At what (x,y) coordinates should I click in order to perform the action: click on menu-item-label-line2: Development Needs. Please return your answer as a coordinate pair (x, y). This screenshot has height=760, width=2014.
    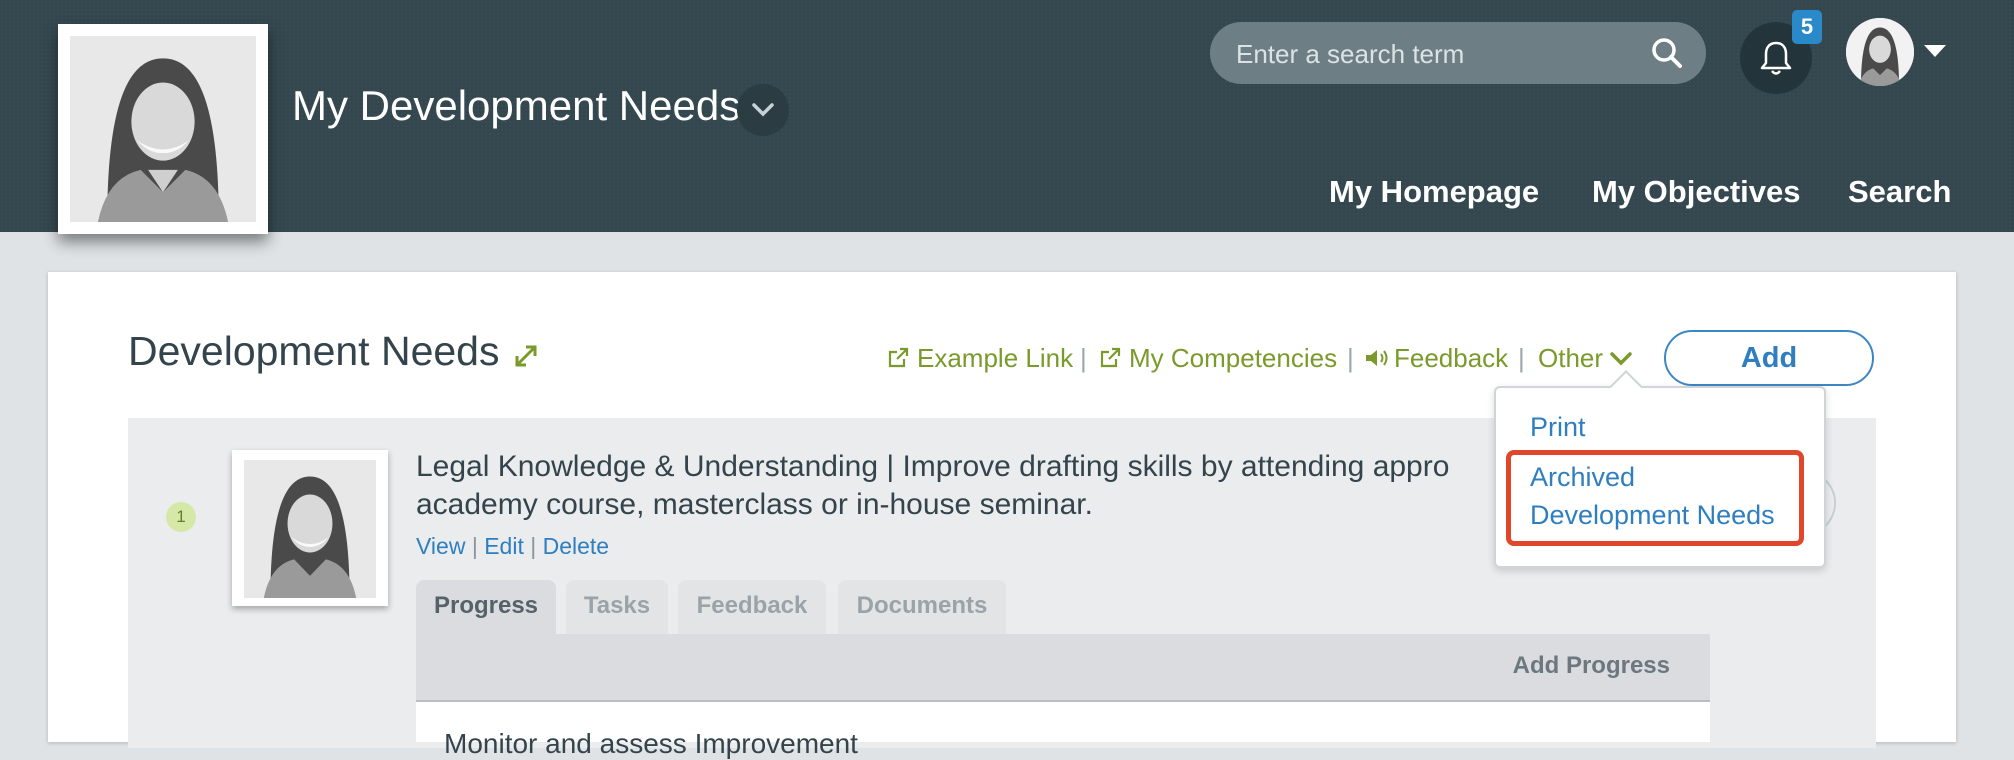
    Looking at the image, I should click on (1652, 515).